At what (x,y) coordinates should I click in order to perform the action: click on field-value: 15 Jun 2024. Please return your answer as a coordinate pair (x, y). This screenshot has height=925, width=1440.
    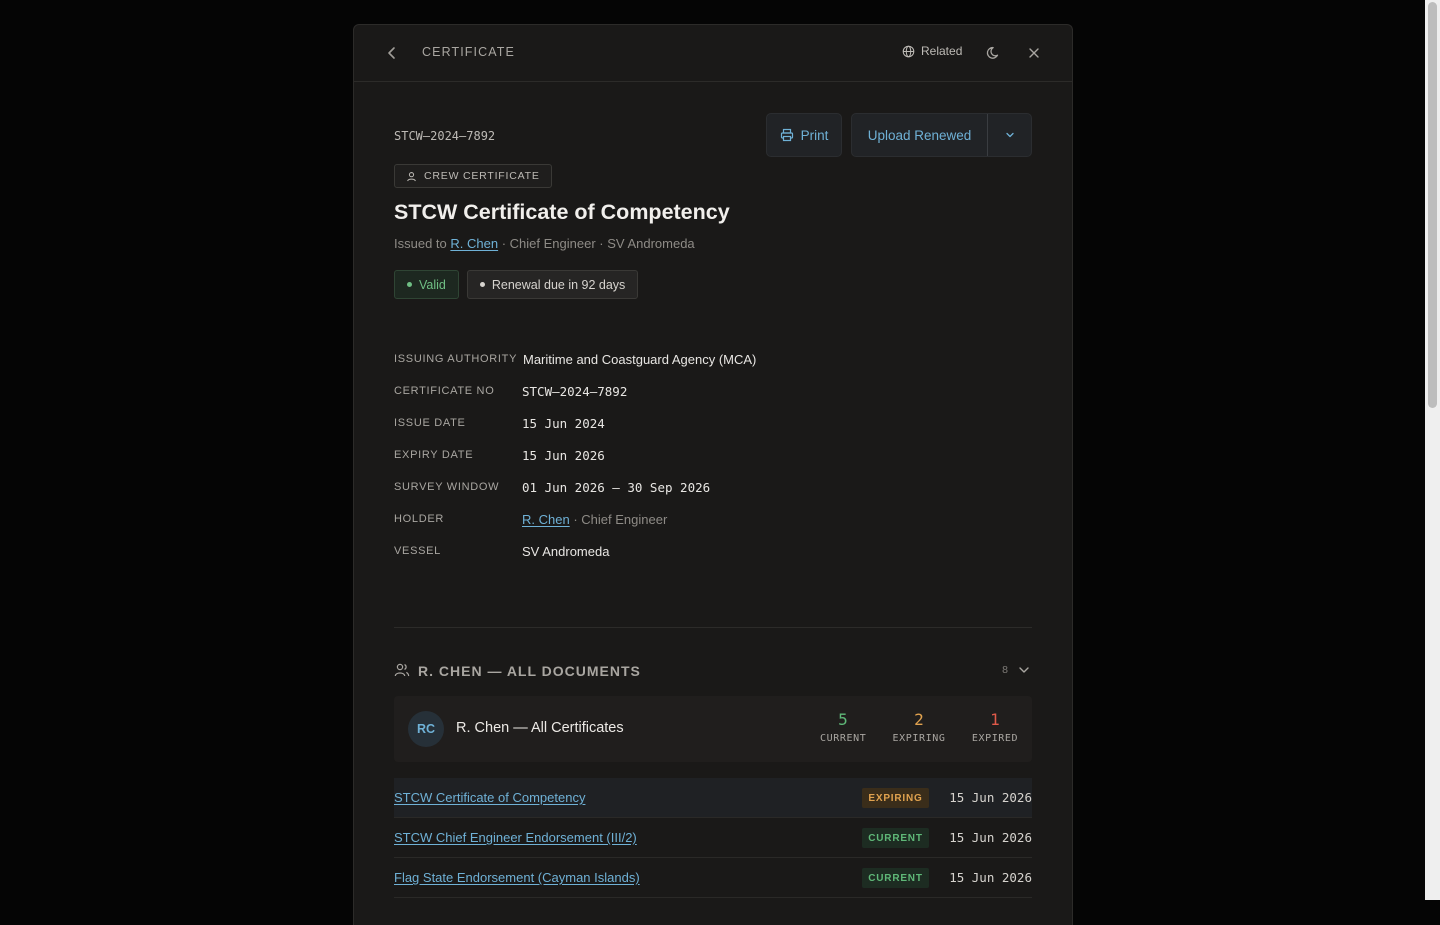
    Looking at the image, I should click on (563, 423).